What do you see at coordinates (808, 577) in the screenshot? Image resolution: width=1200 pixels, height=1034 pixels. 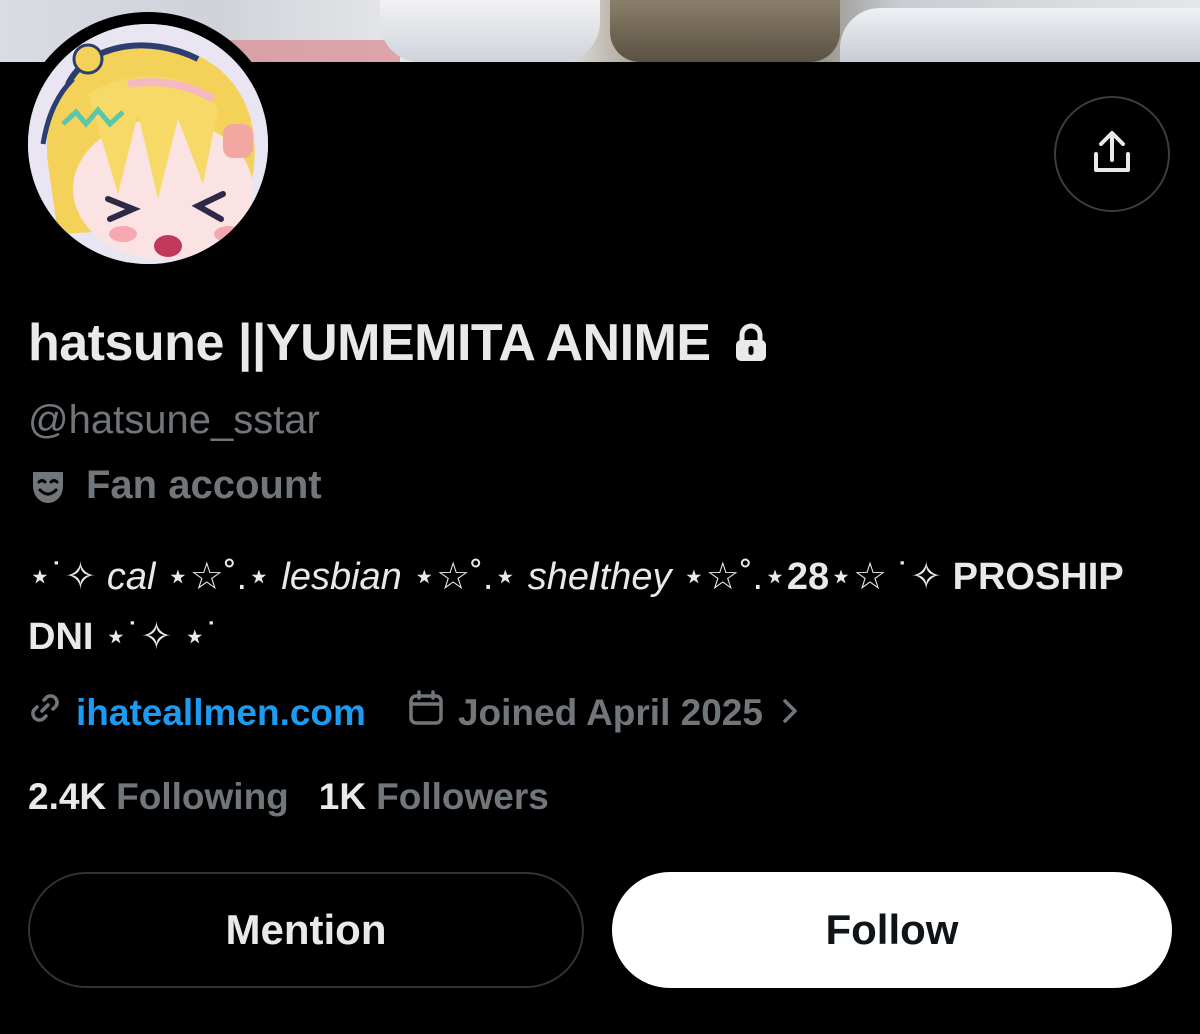 I see `bio-part: 28` at bounding box center [808, 577].